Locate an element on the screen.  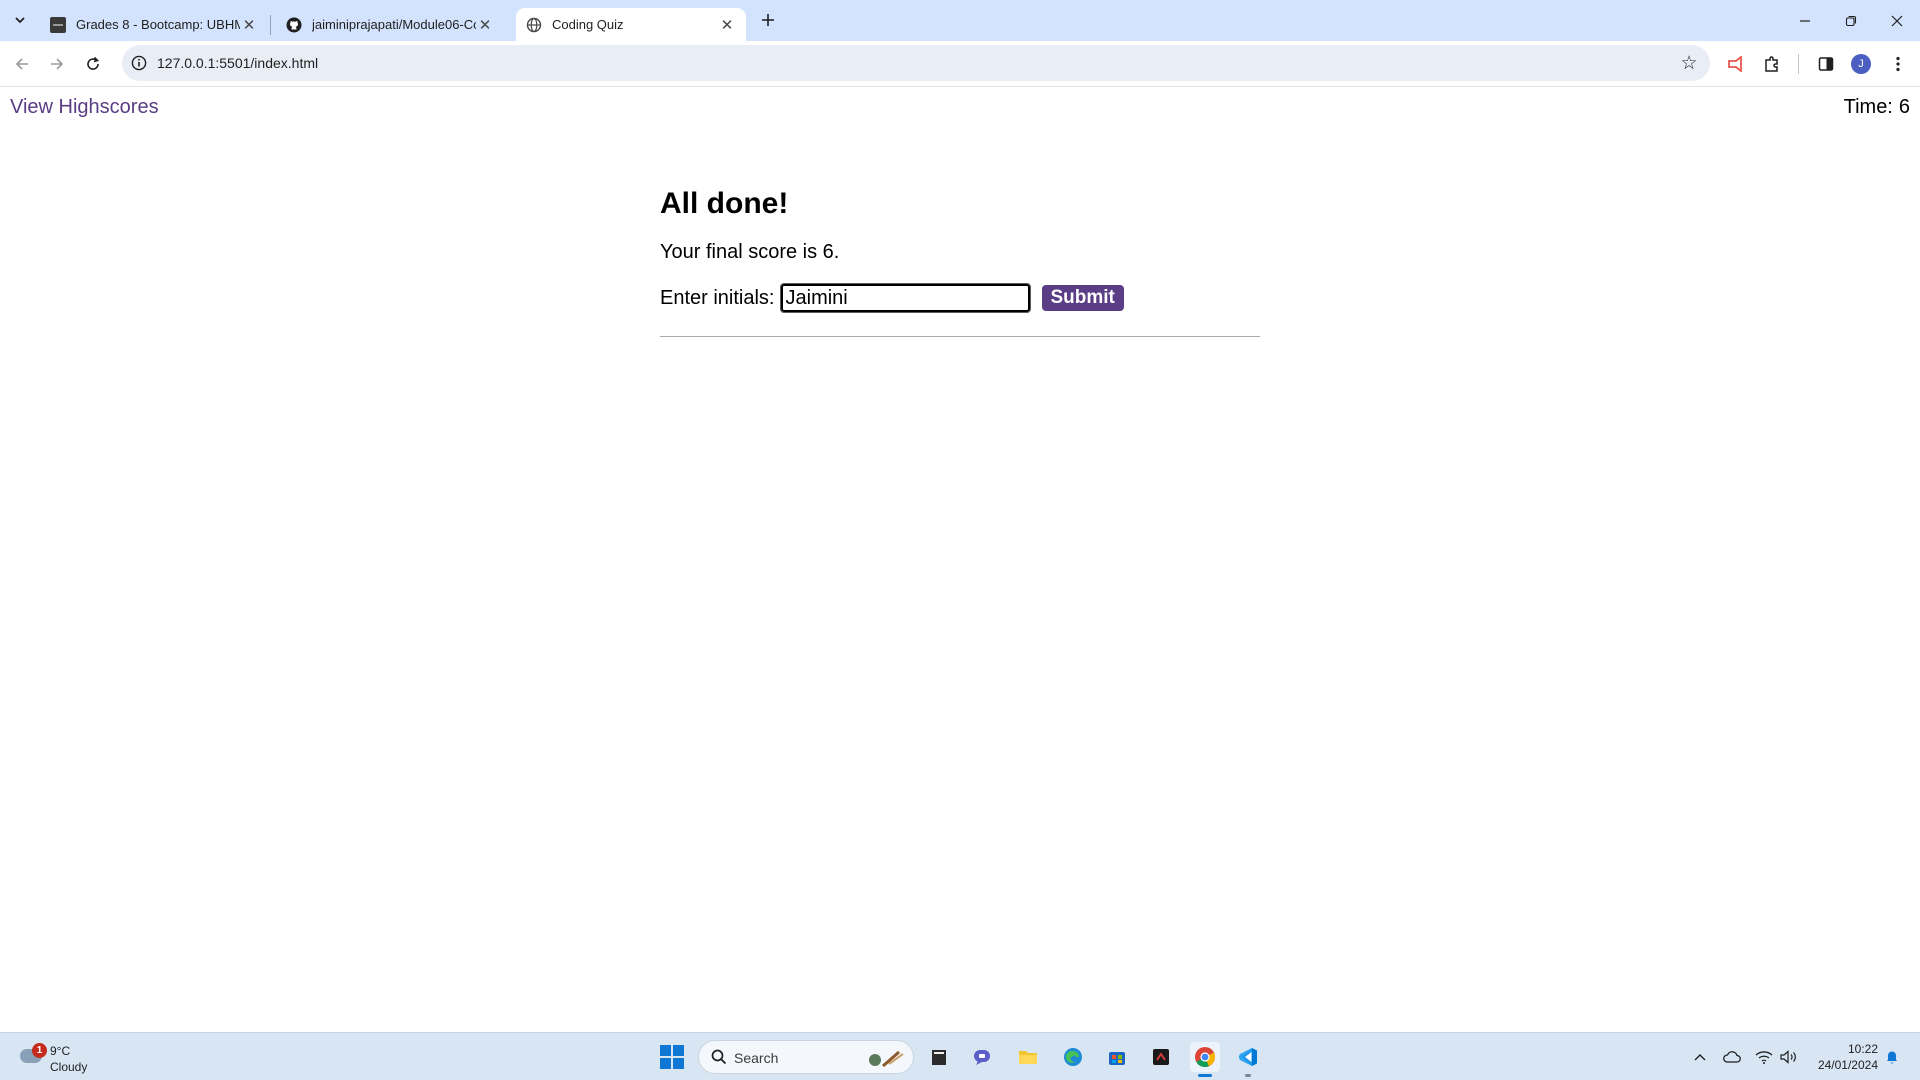
taskbar-app-file-manager is located at coordinates (939, 1057).